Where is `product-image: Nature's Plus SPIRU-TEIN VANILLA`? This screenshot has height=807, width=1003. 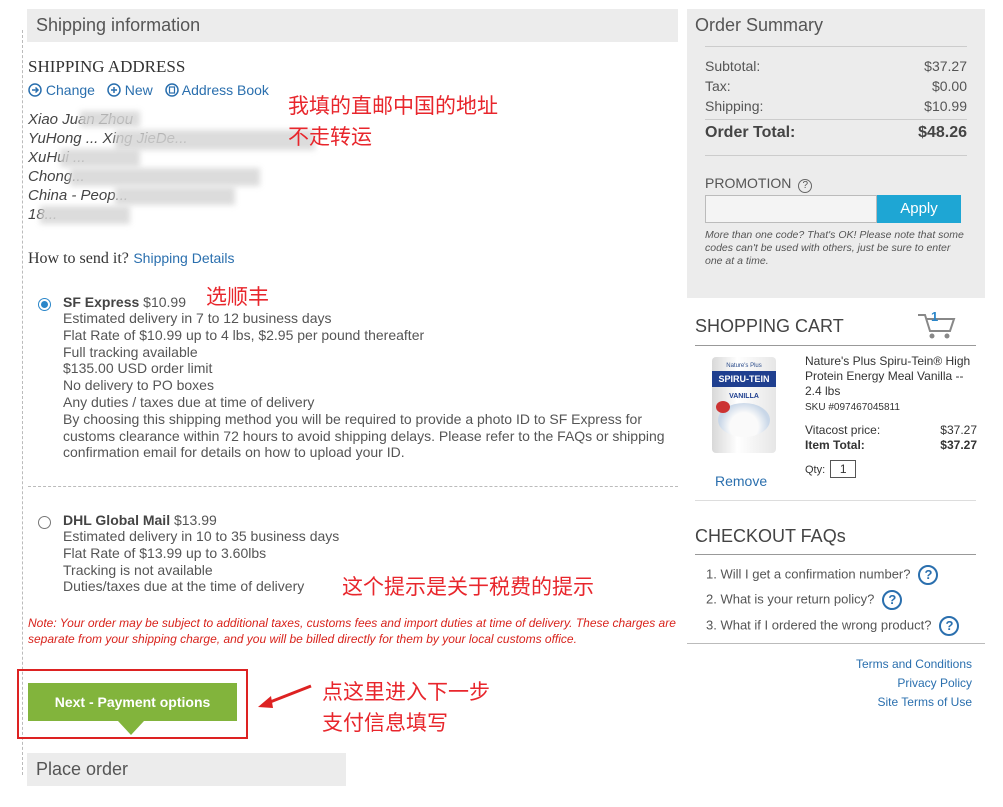 product-image: Nature's Plus SPIRU-TEIN VANILLA is located at coordinates (744, 405).